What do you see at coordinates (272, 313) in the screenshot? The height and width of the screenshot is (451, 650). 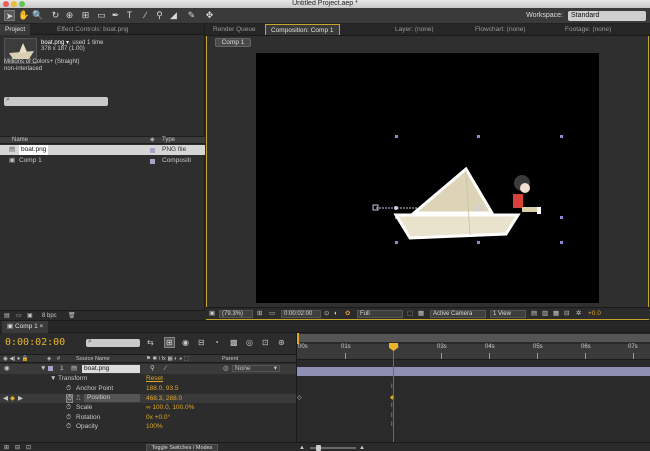 I see `mask-visibility-icon: ▭` at bounding box center [272, 313].